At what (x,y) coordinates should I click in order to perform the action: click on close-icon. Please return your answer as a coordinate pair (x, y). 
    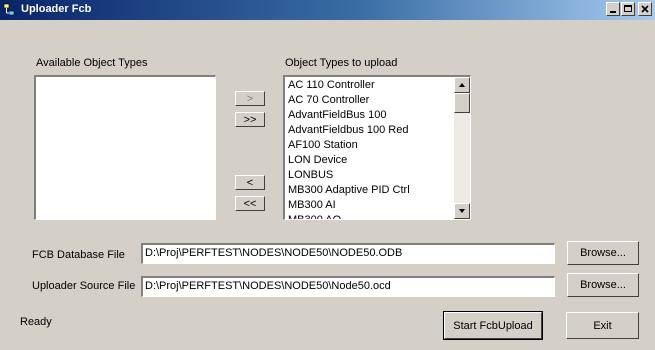
    Looking at the image, I should click on (645, 9).